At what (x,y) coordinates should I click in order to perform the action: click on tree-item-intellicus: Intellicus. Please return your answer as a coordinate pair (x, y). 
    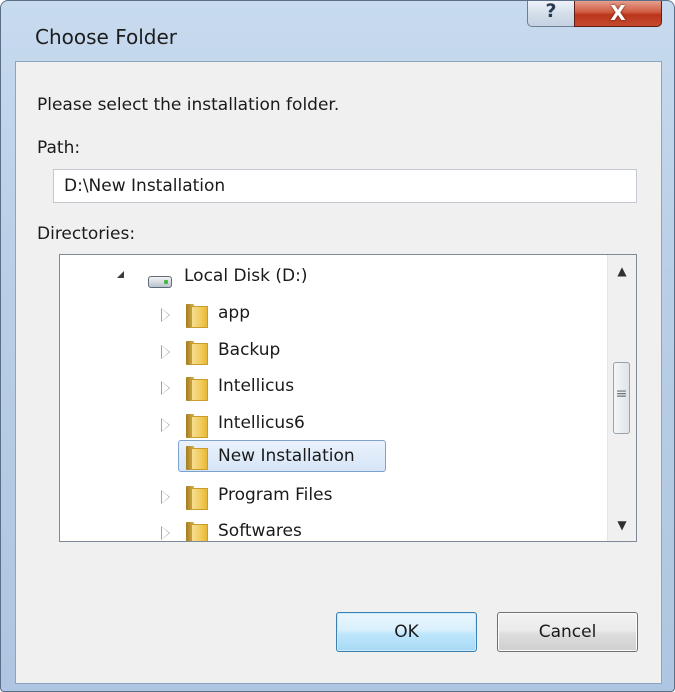
    Looking at the image, I should click on (330, 388).